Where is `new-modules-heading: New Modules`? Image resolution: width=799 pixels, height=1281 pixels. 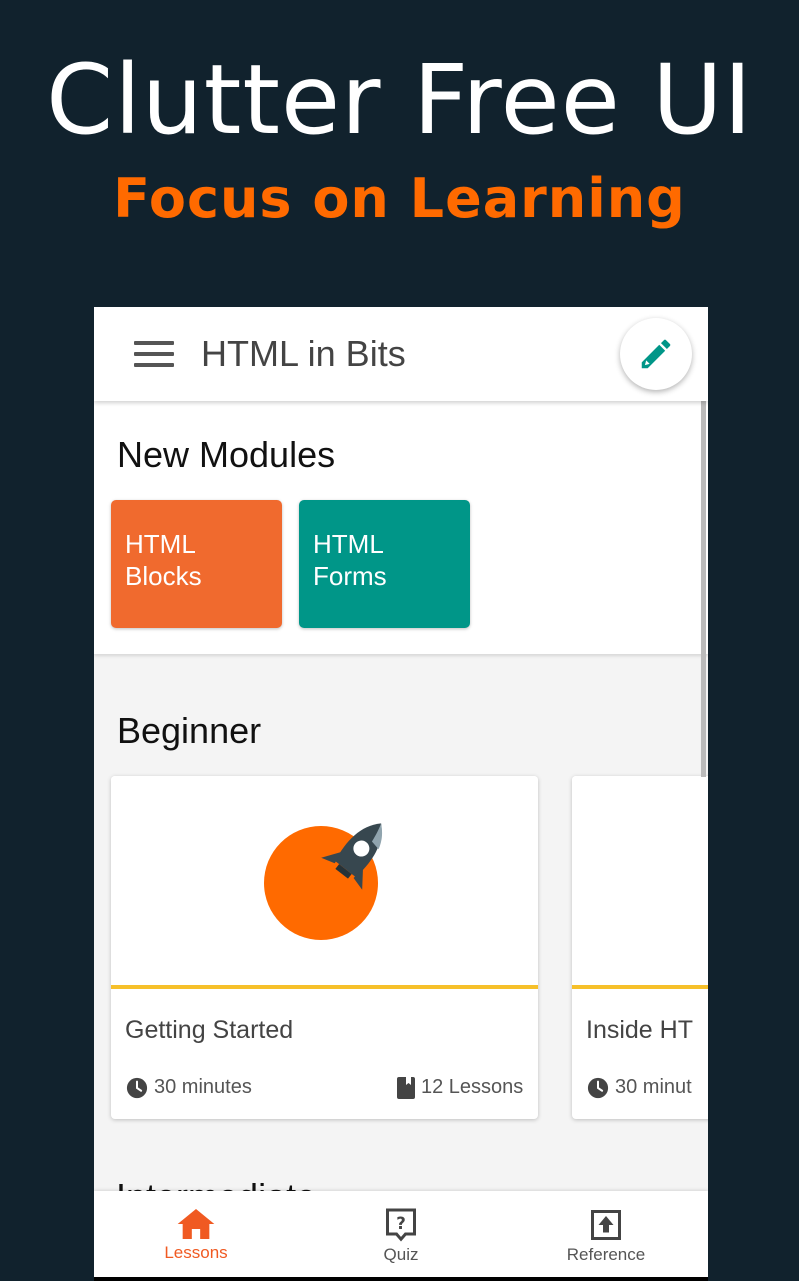
new-modules-heading: New Modules is located at coordinates (226, 454).